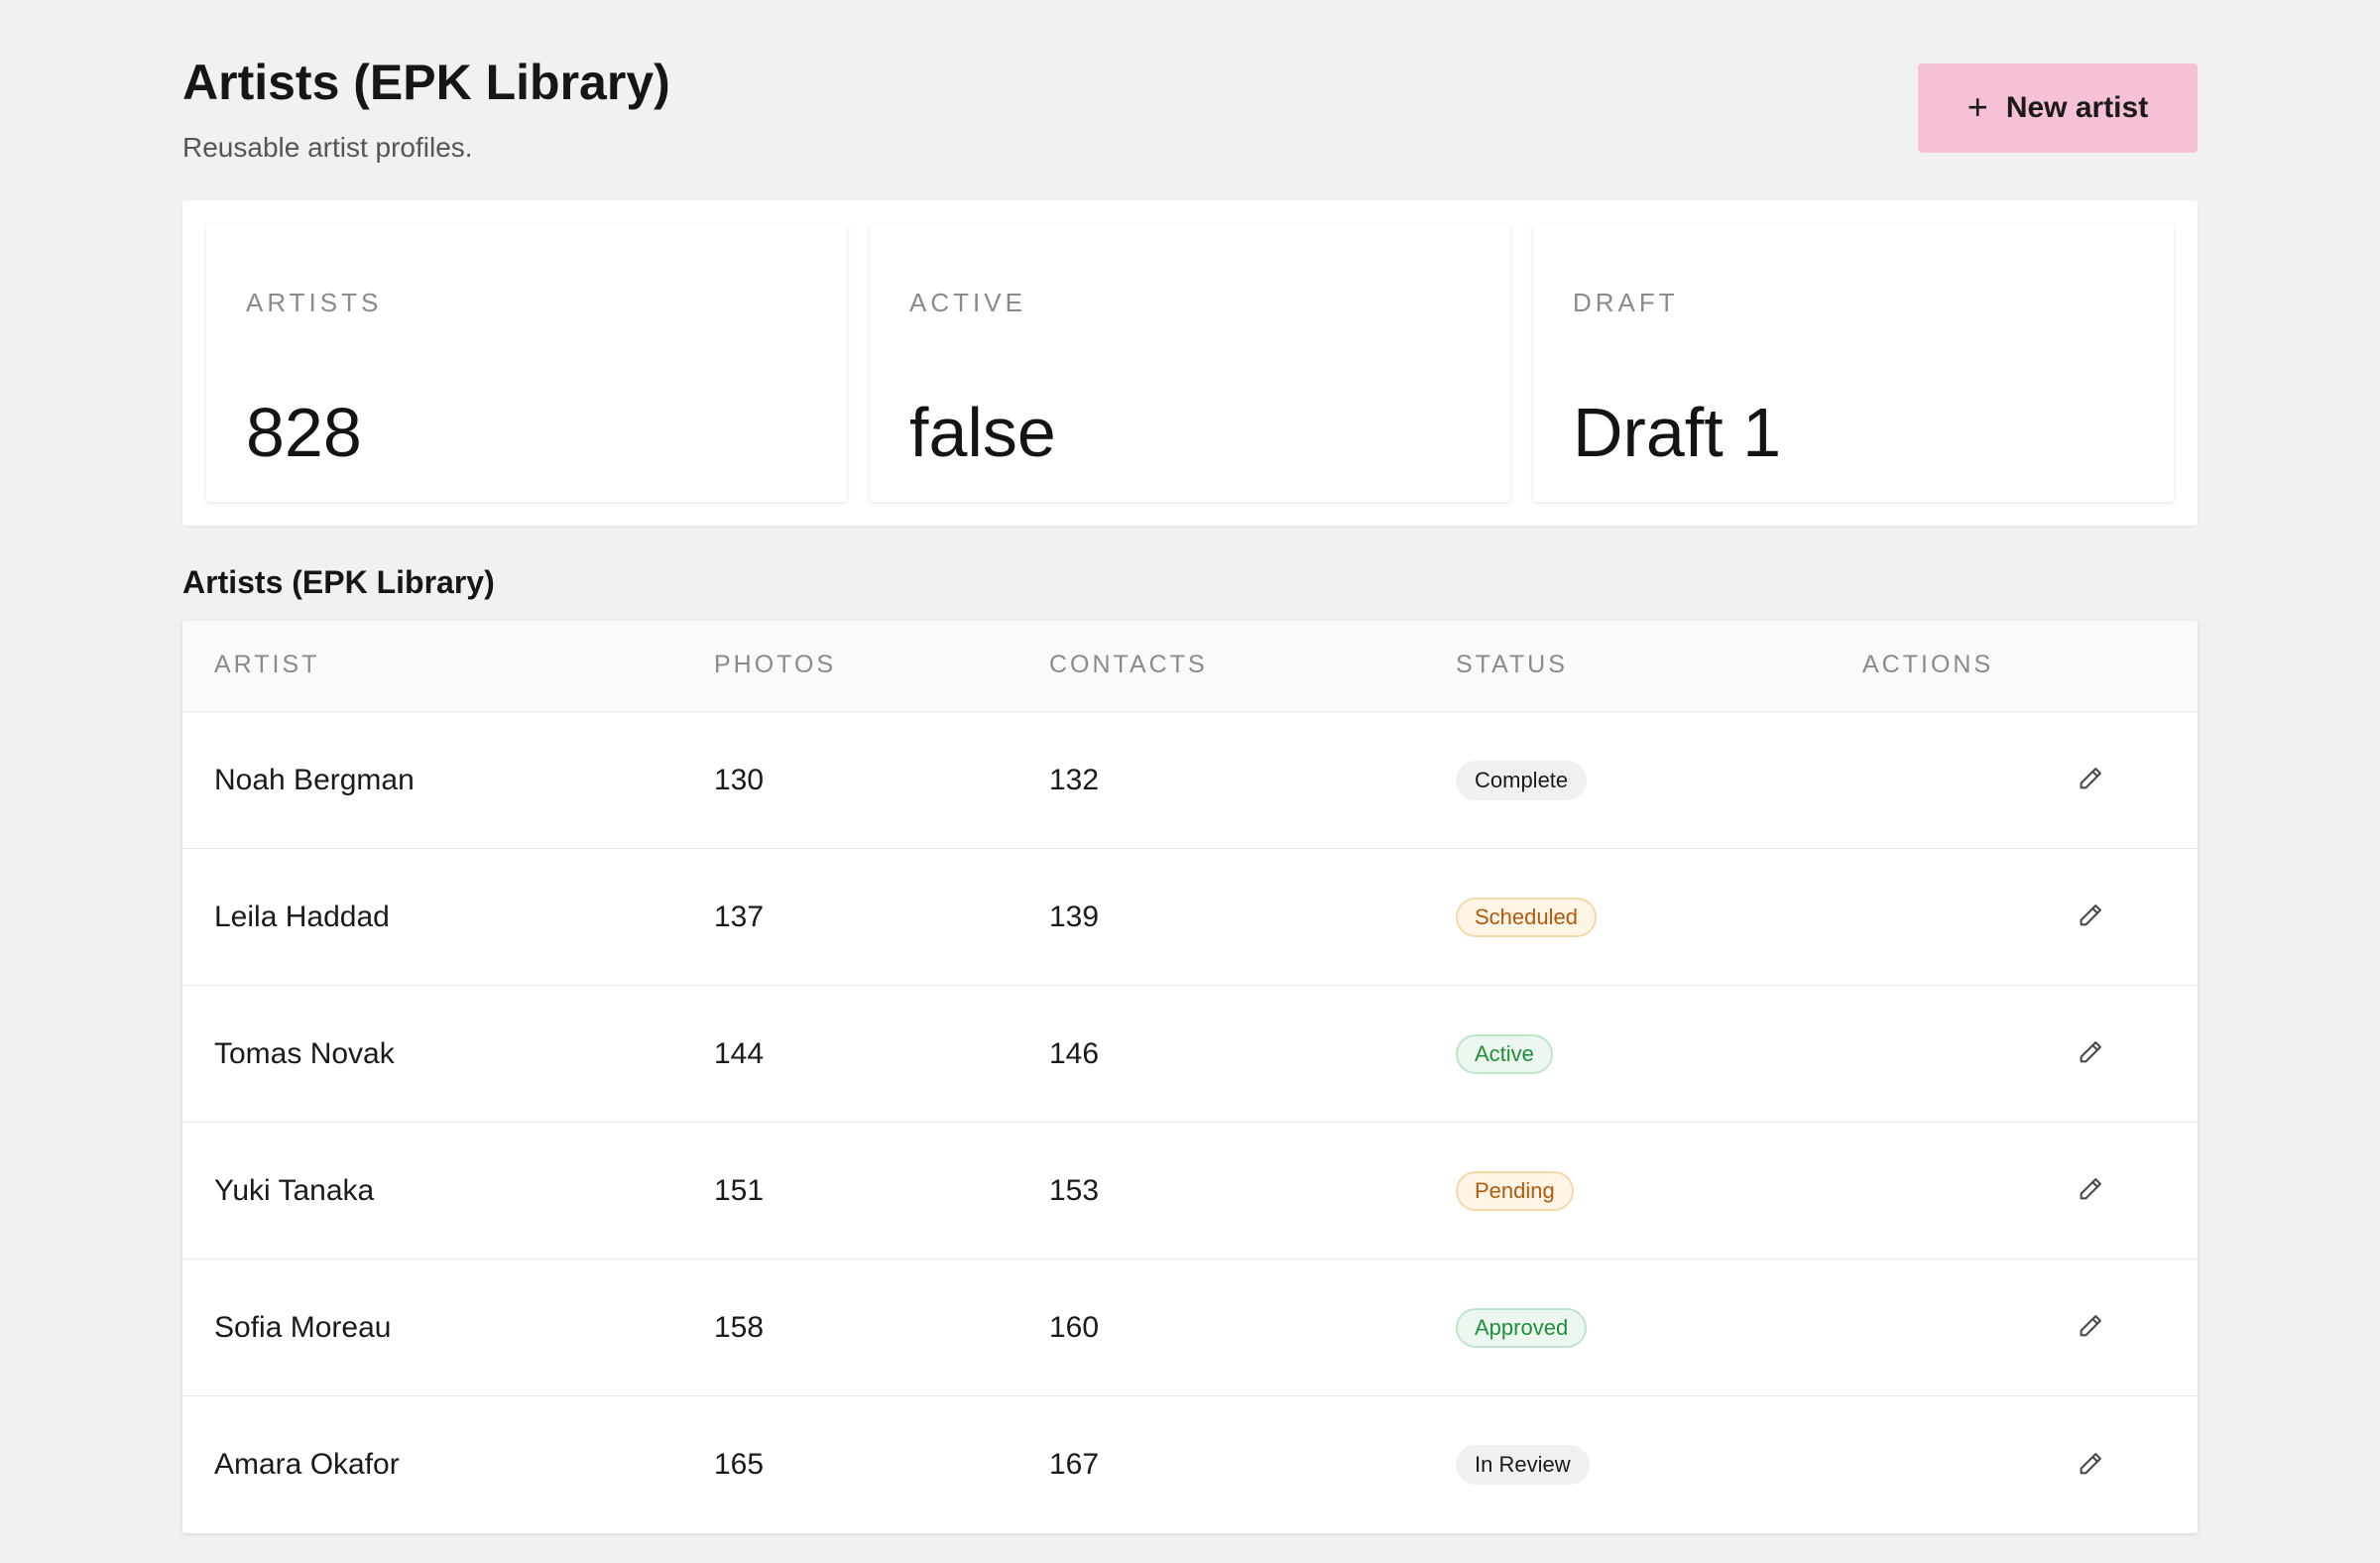 The width and height of the screenshot is (2380, 1563). What do you see at coordinates (302, 917) in the screenshot?
I see `artist-name: Leila Haddad` at bounding box center [302, 917].